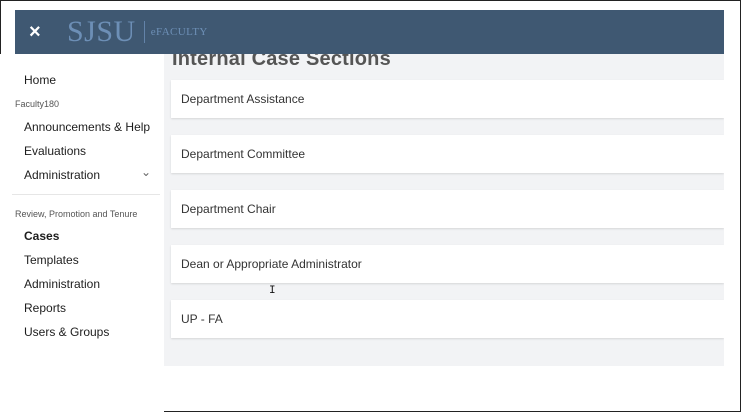 The image size is (741, 412). I want to click on section-card-label: UP - FA, so click(202, 319).